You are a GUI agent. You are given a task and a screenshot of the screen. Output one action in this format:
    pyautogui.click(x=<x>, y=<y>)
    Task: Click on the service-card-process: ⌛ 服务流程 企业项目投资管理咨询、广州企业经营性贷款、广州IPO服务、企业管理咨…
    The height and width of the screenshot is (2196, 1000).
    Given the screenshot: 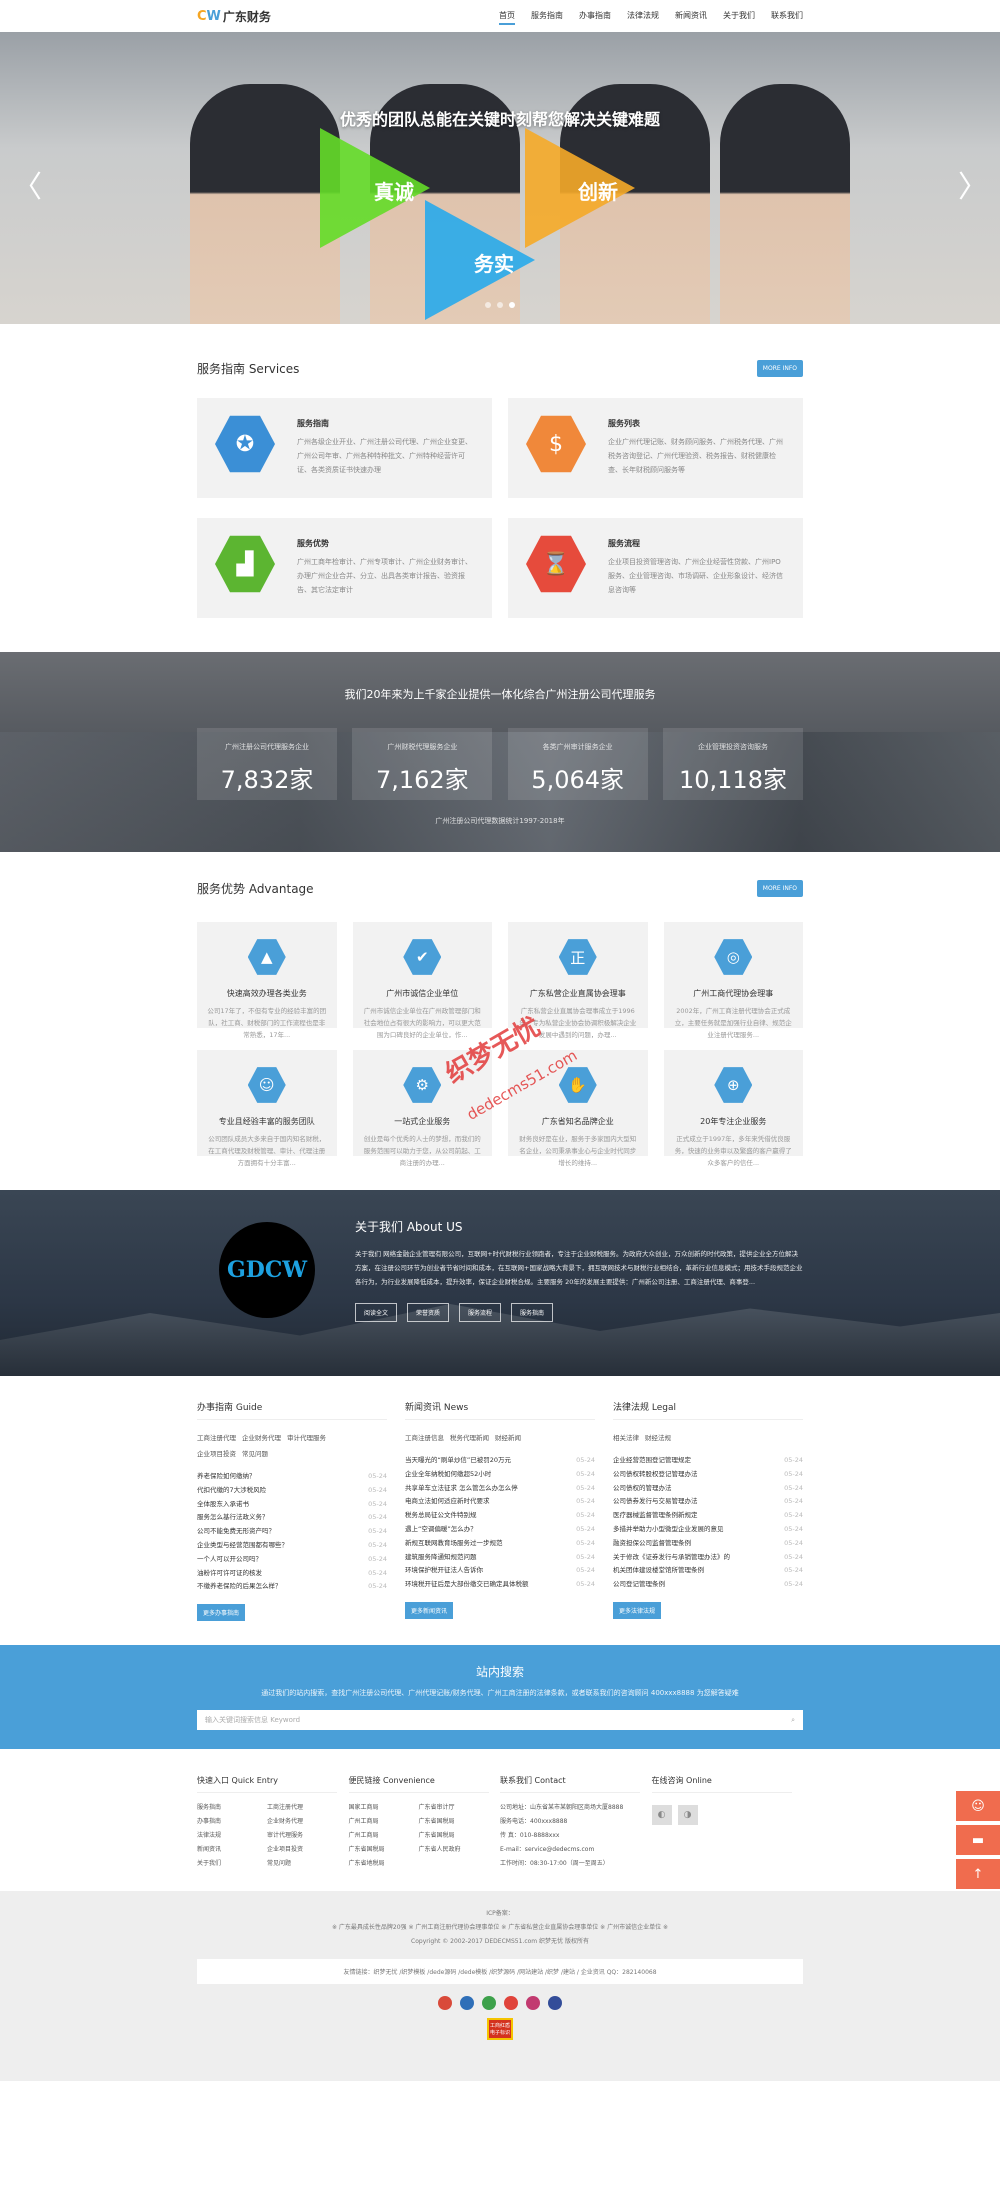 What is the action you would take?
    pyautogui.click(x=655, y=568)
    